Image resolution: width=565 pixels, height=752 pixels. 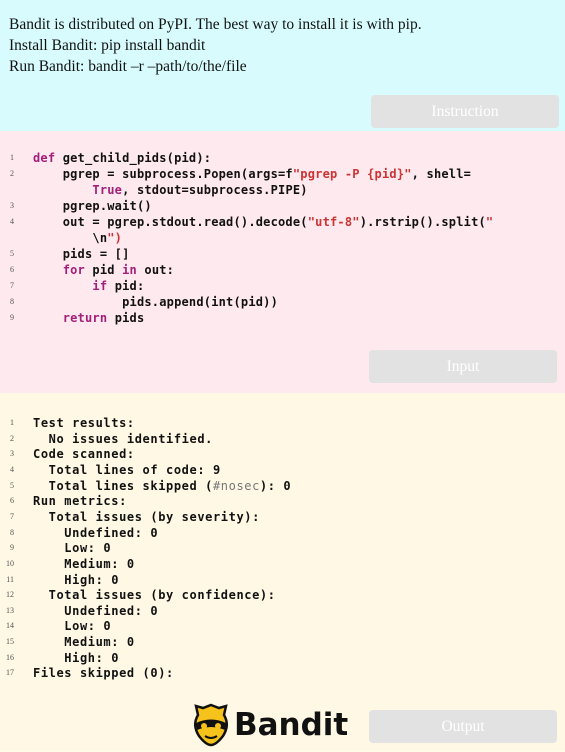 I want to click on output-line: 12 Total issues (by confidence):, so click(x=282, y=595).